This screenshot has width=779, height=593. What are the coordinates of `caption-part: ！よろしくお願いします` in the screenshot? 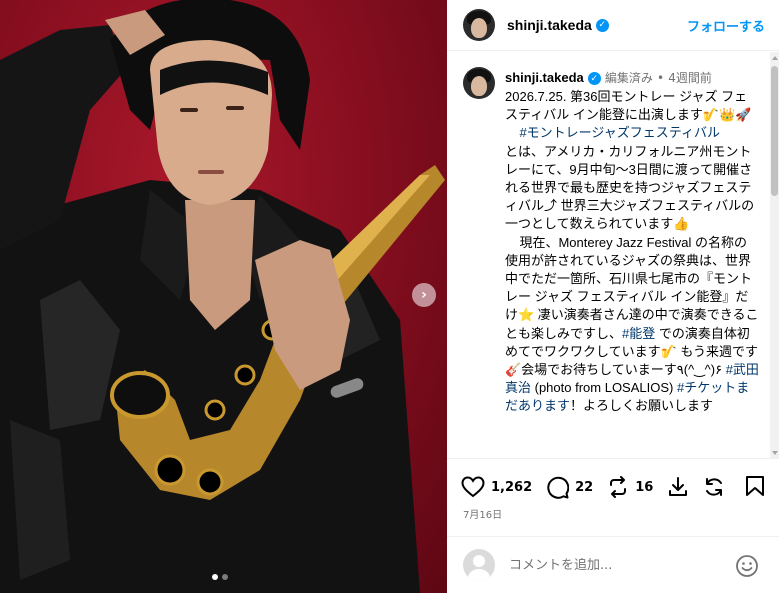 It's located at (642, 406).